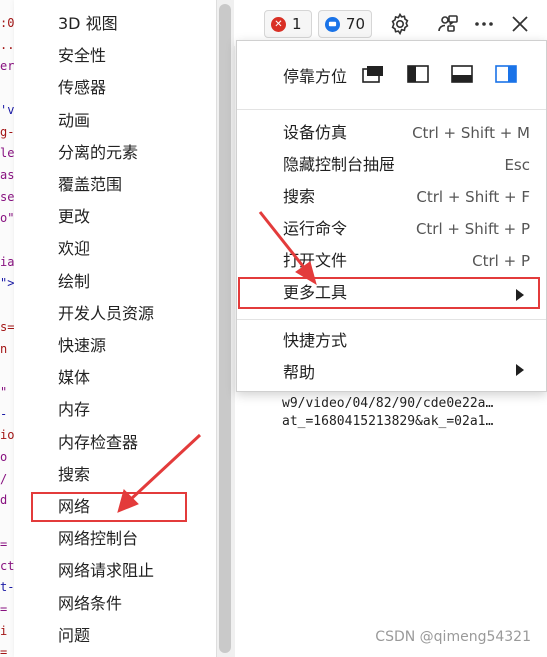 The width and height of the screenshot is (547, 657). I want to click on menu-item-shortcut: Ctrl + P, so click(501, 261).